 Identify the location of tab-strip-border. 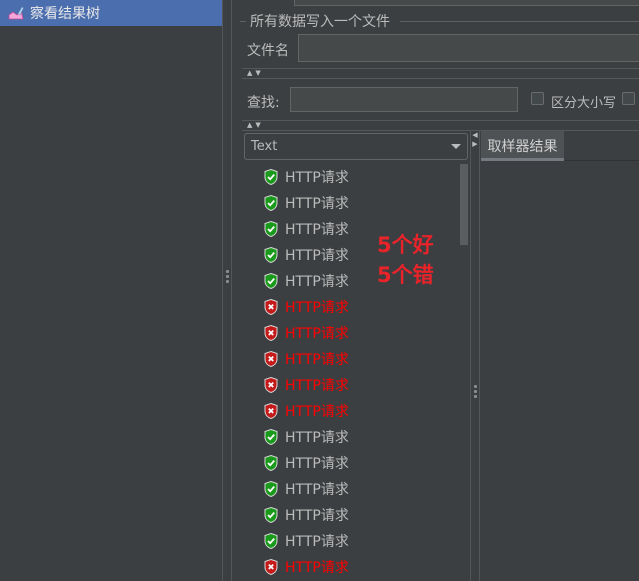
(601, 160).